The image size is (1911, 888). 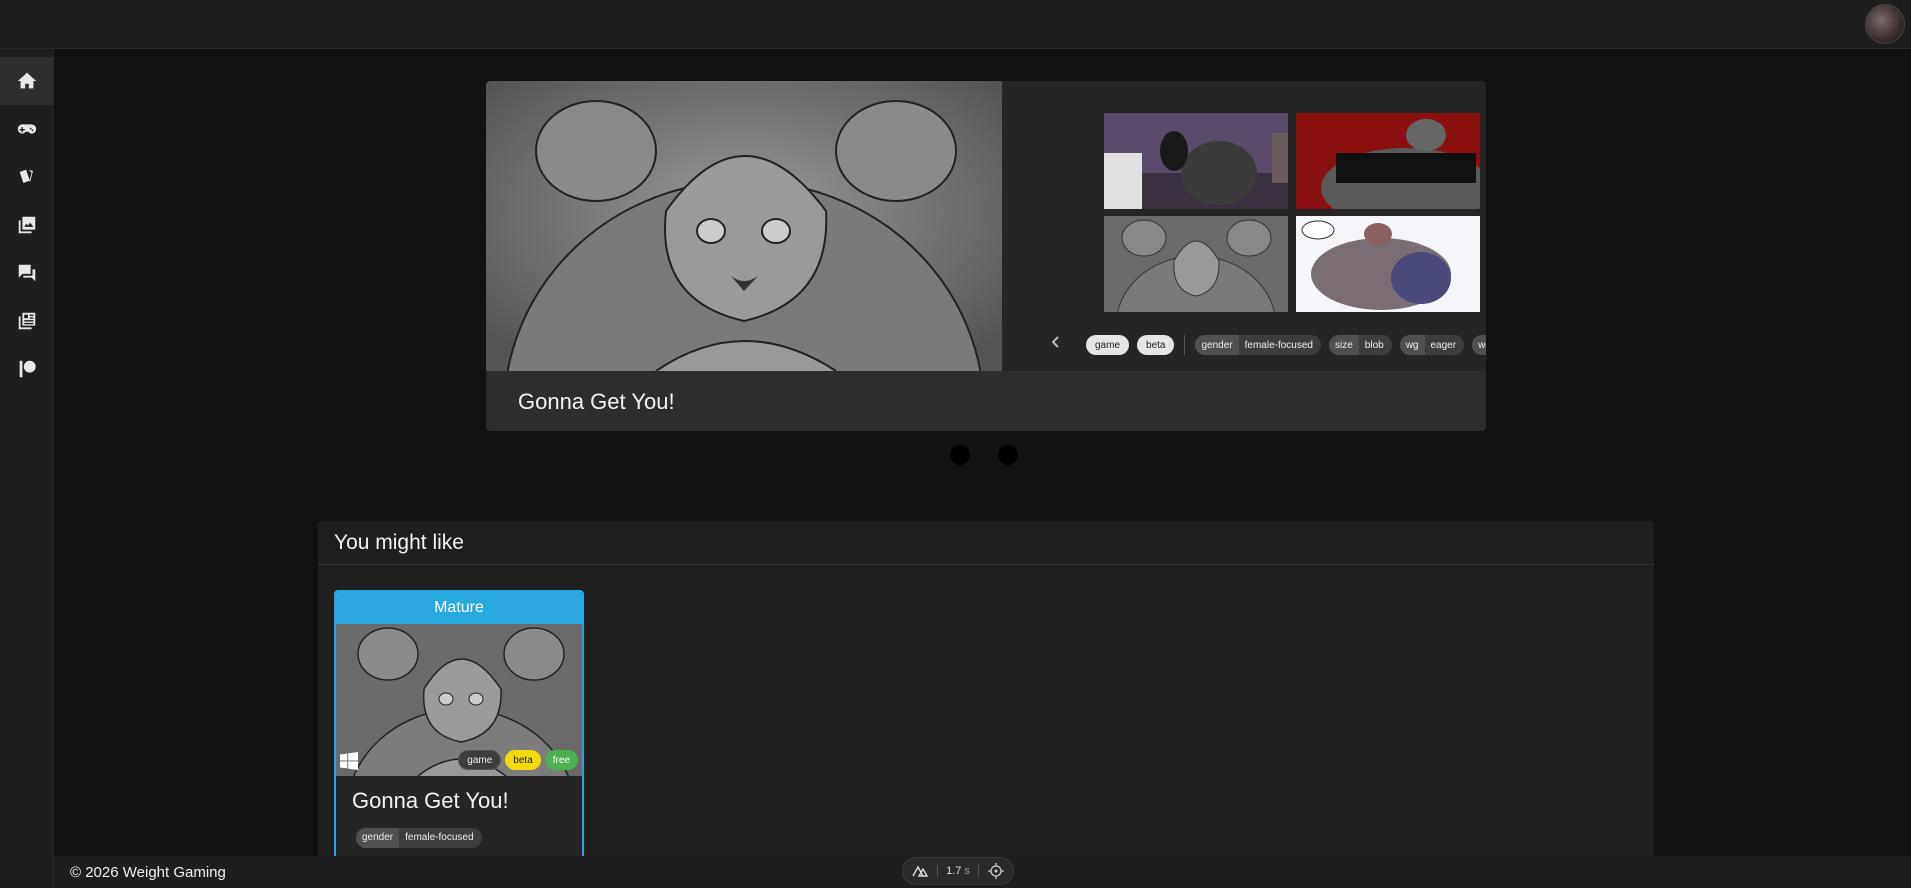 I want to click on gallery-icon, so click(x=26, y=225).